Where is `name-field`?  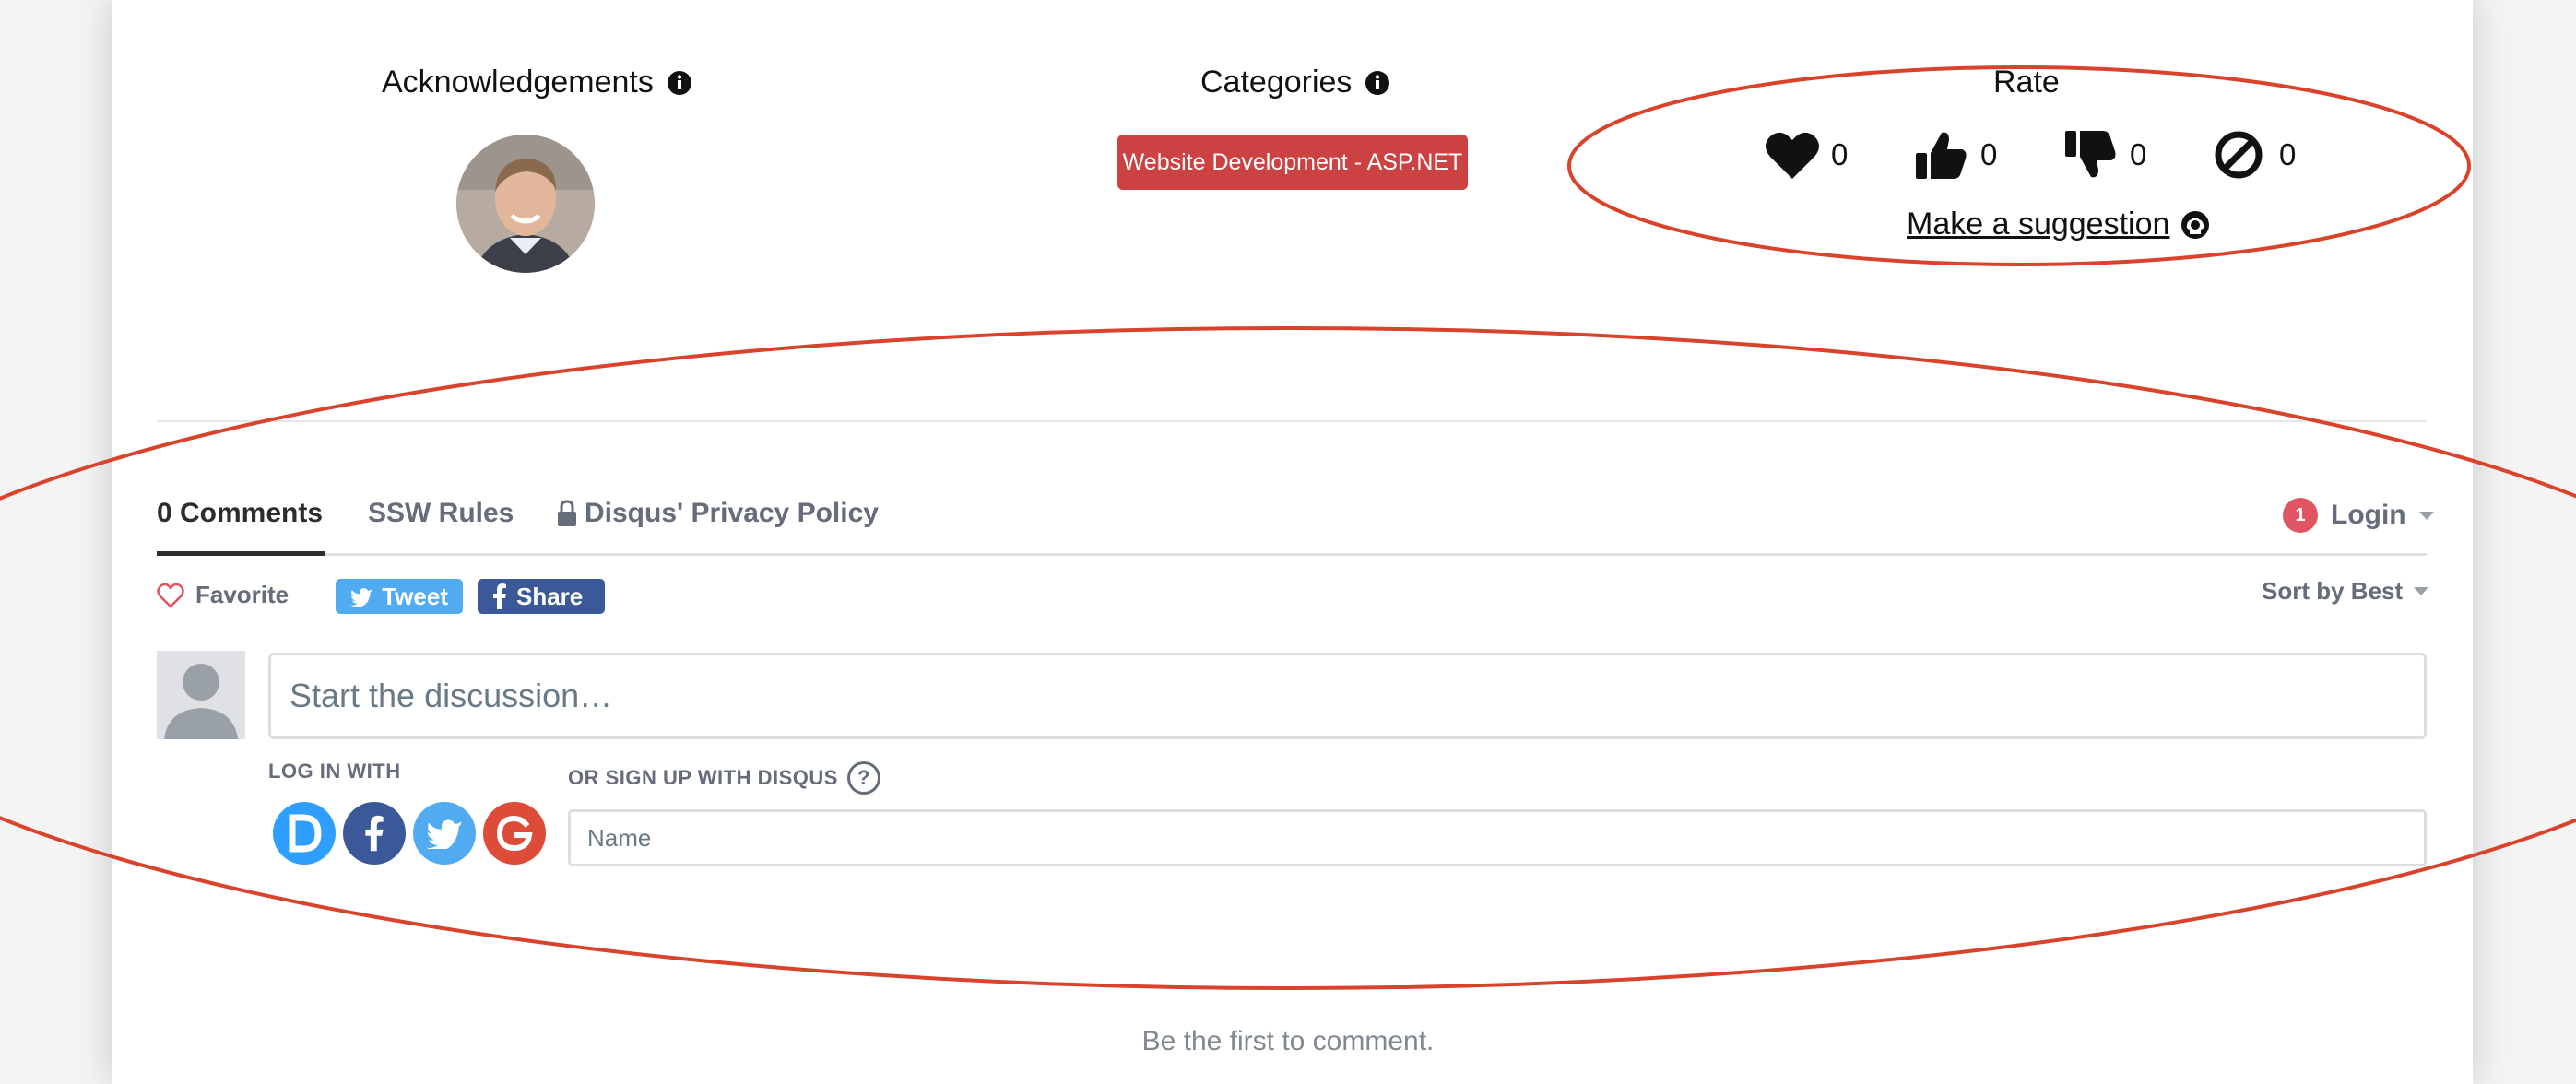 name-field is located at coordinates (1497, 837).